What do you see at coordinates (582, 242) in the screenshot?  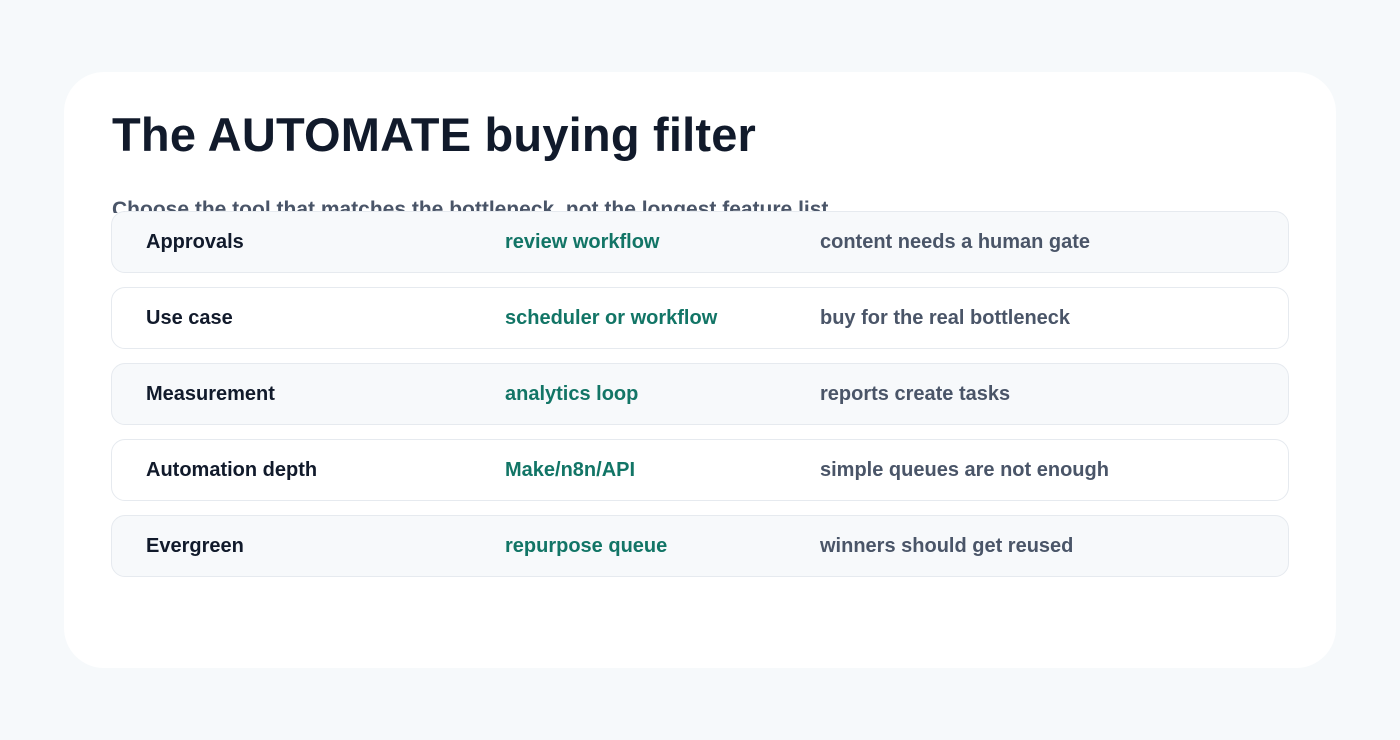 I see `row-tool: review workflow` at bounding box center [582, 242].